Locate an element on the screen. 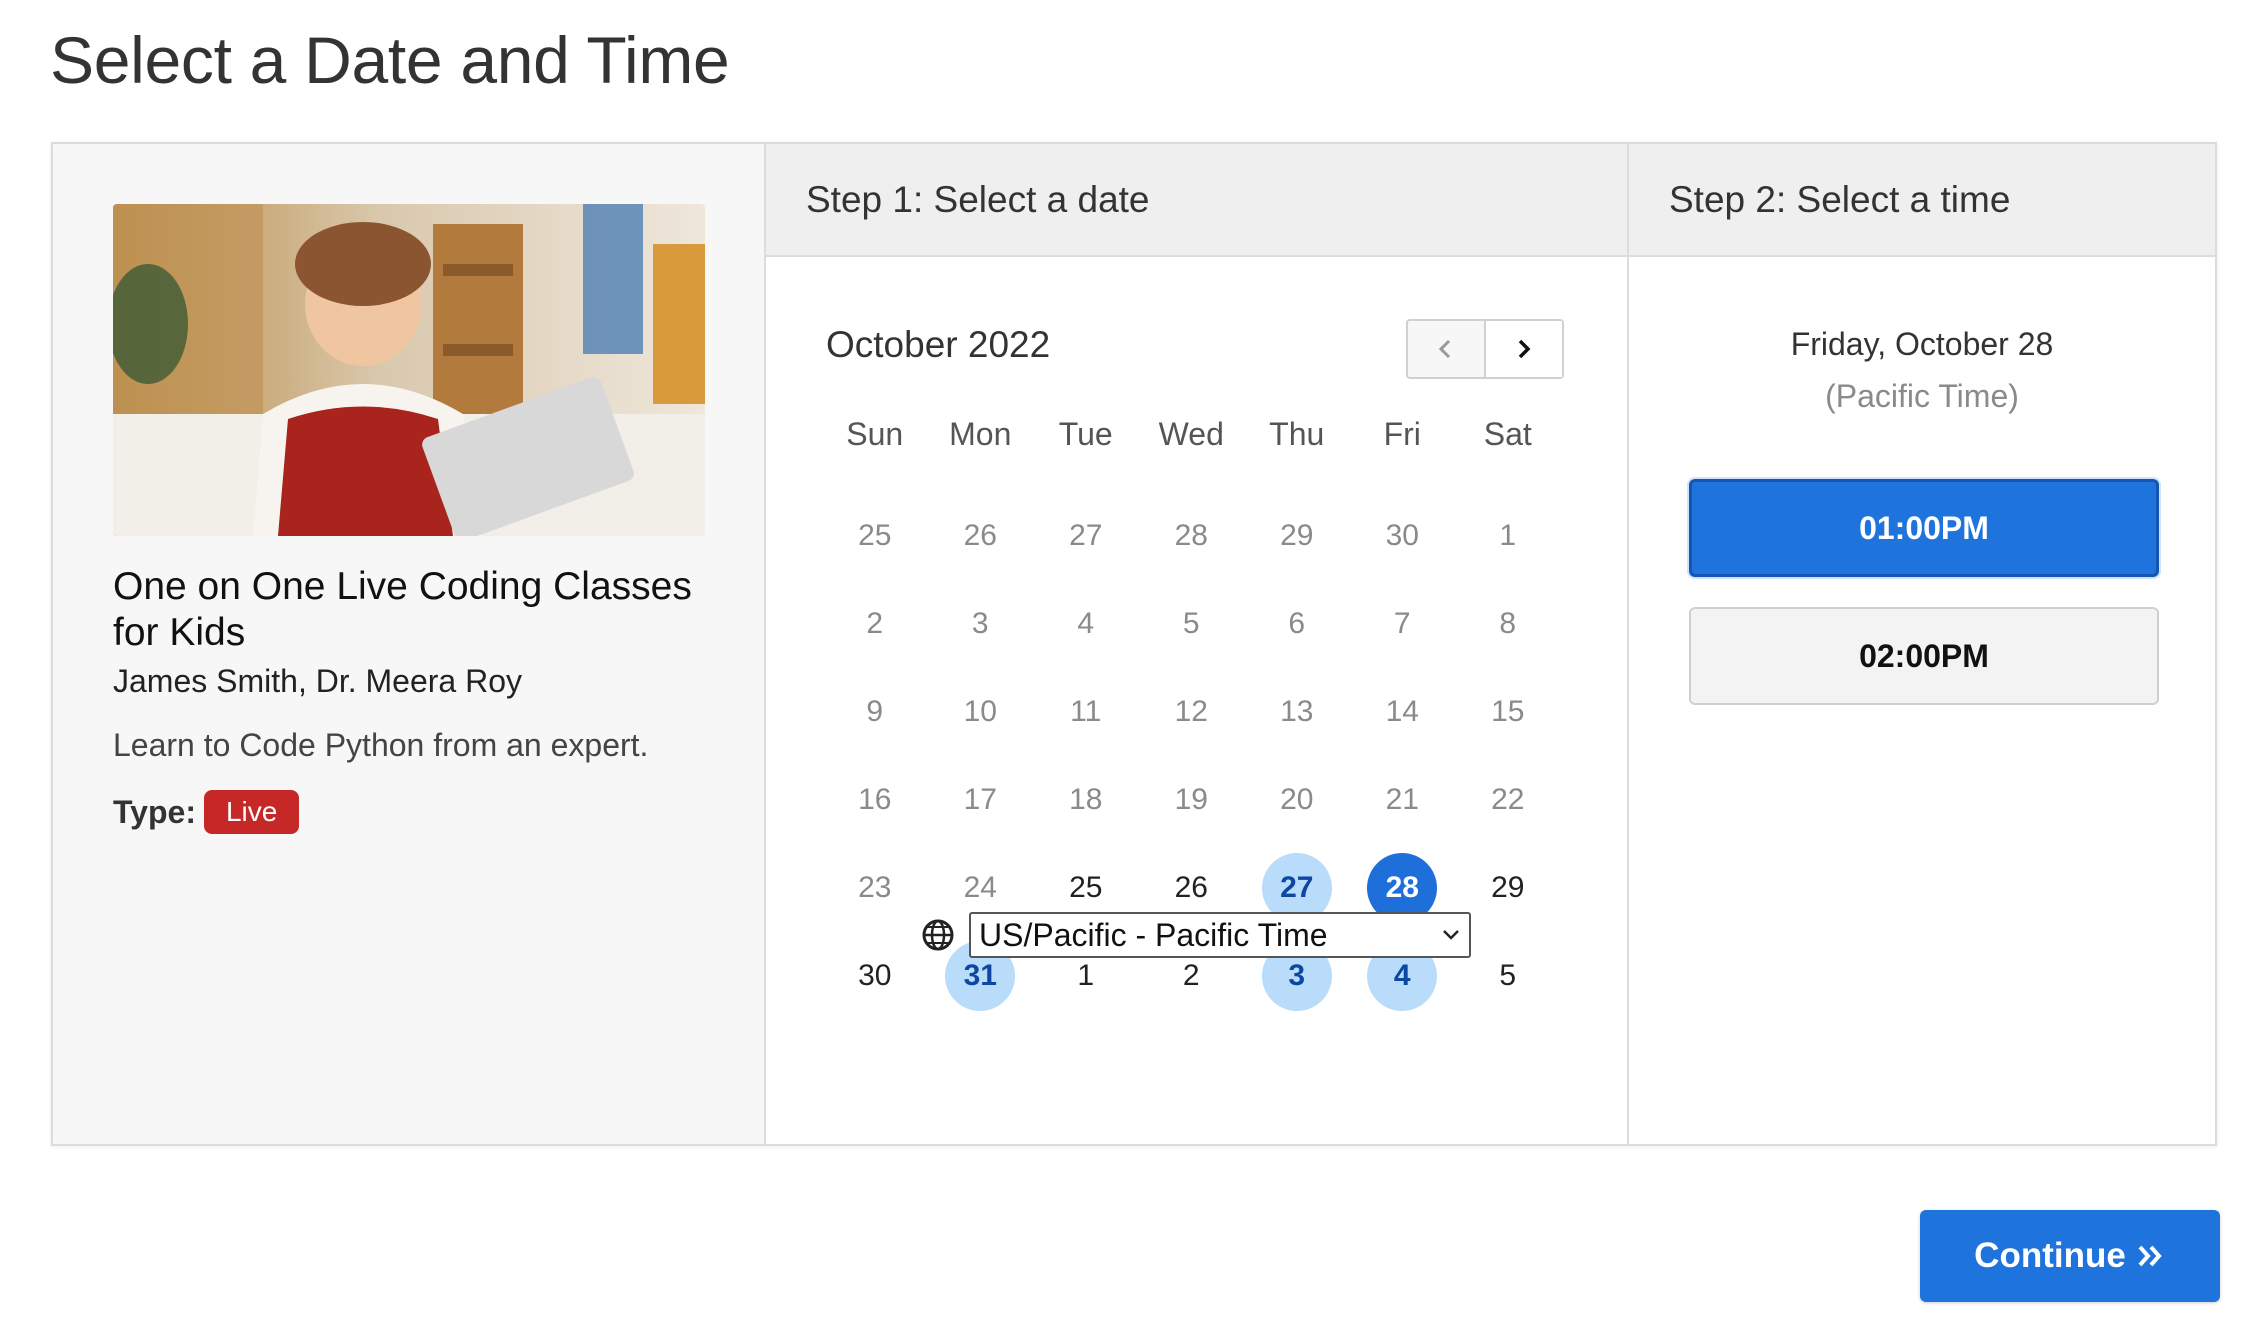  calendar-day-number: 21 is located at coordinates (1402, 799).